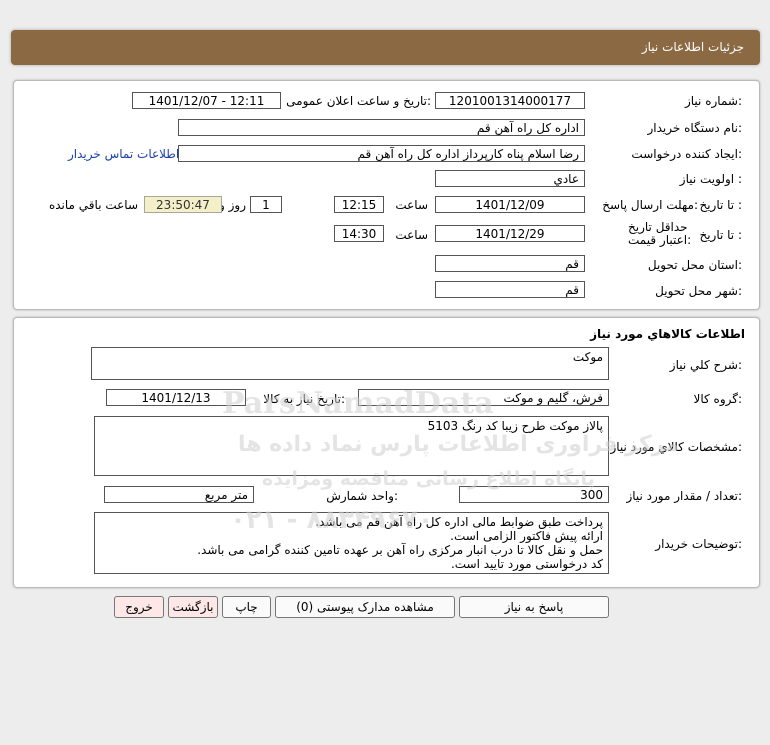 This screenshot has width=770, height=745. What do you see at coordinates (206, 100) in the screenshot?
I see `announce-field: 1401/12/07 - 12:11` at bounding box center [206, 100].